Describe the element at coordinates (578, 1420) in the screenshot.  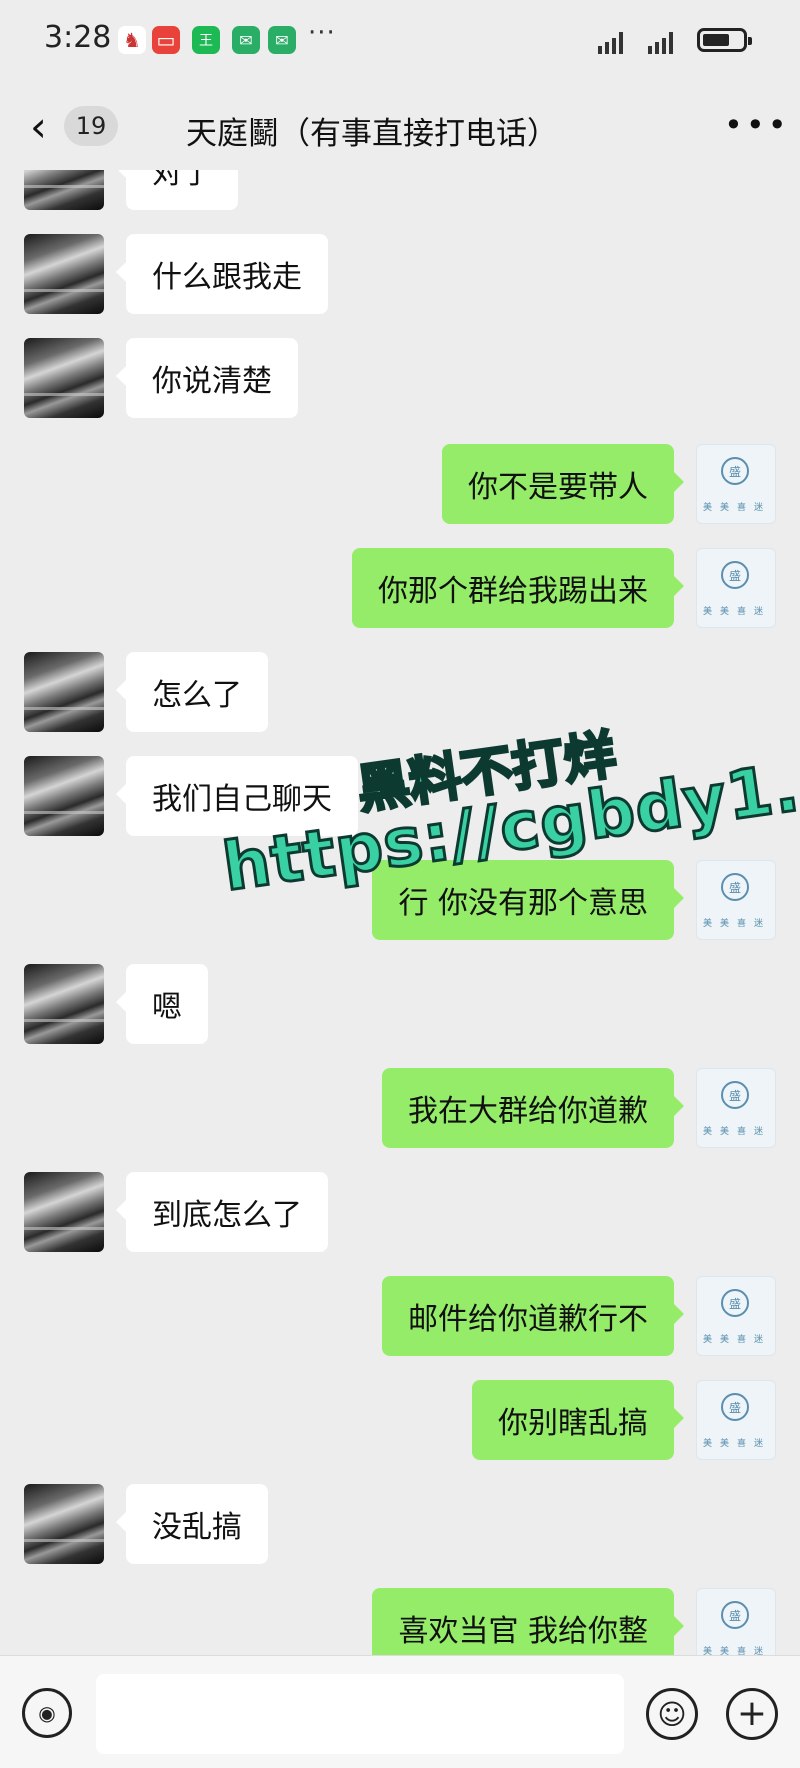
I see `message-bubble: 你别瞎乱搞` at that location.